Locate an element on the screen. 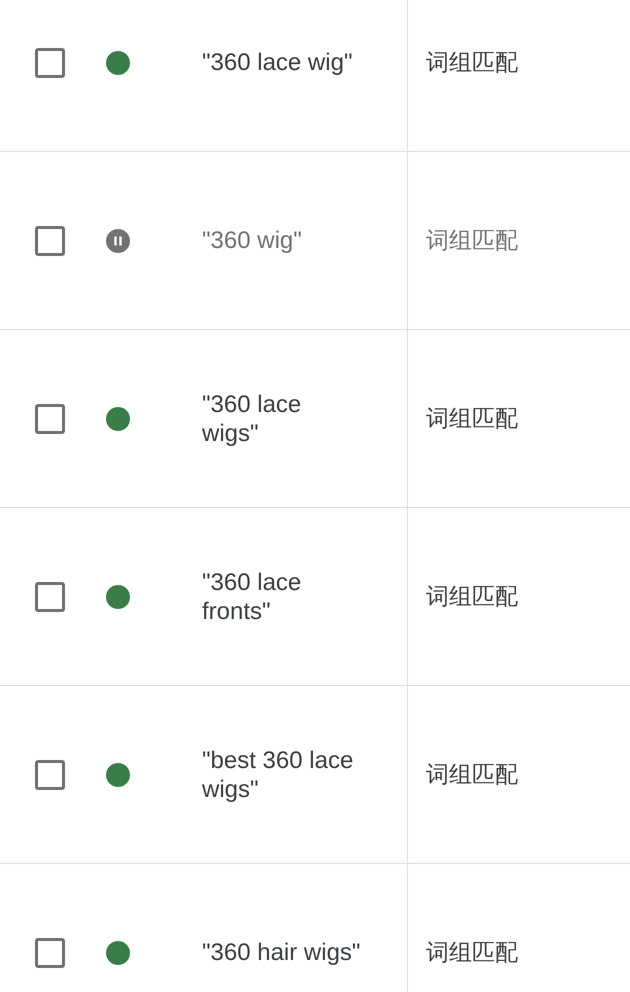 The width and height of the screenshot is (630, 992). keyword-text: "360 hair wigs" is located at coordinates (281, 952).